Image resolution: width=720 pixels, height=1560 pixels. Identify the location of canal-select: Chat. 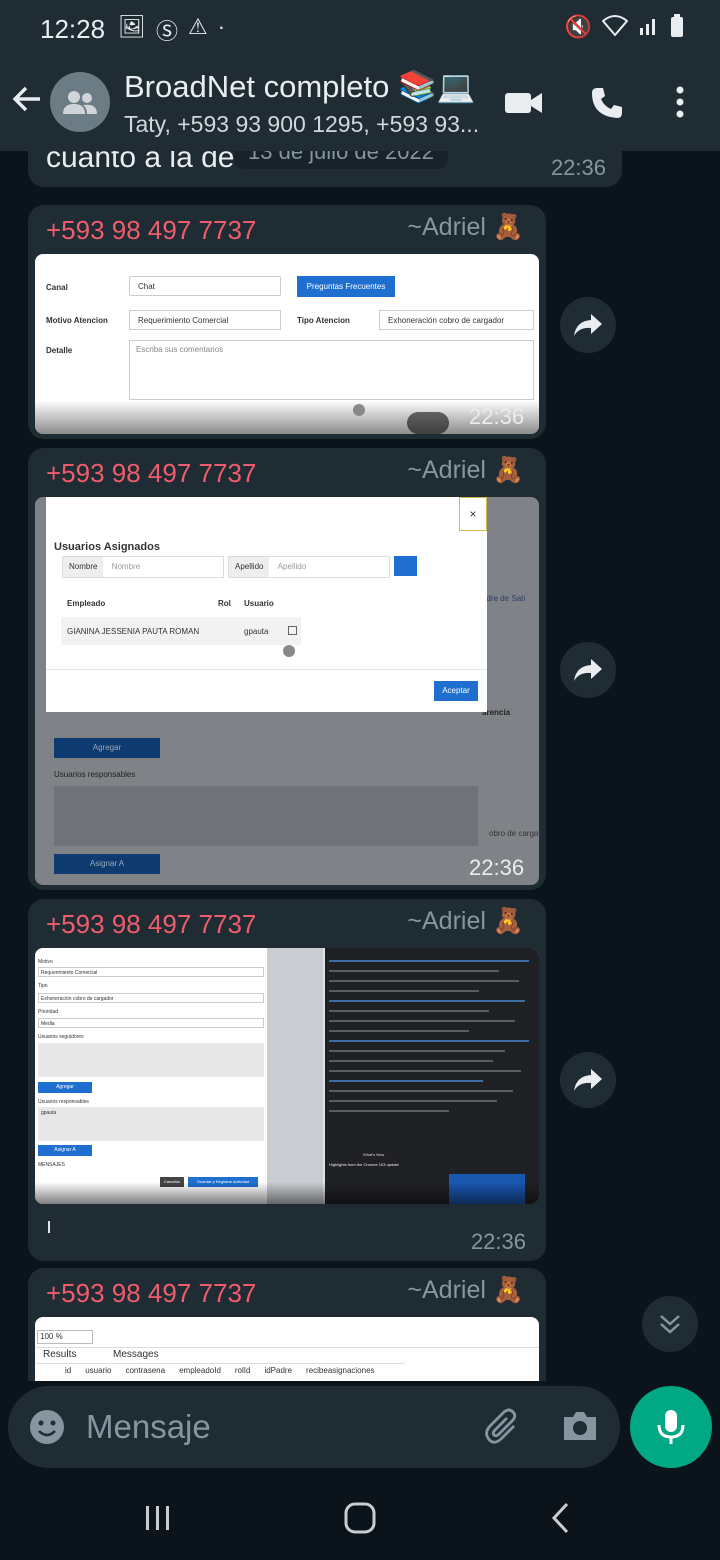
(205, 286).